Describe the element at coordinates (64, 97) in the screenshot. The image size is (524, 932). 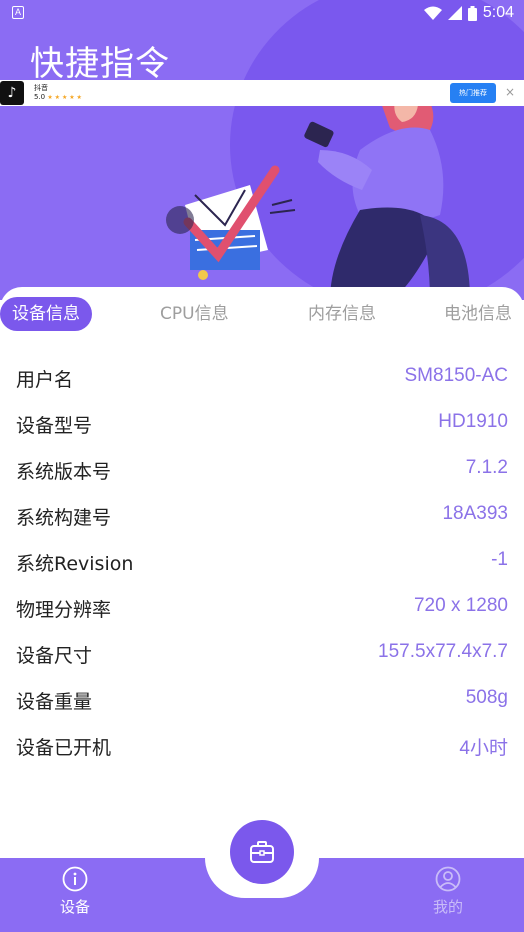
I see `star-rating-icon: ★ ★ ★ ★ ★` at that location.